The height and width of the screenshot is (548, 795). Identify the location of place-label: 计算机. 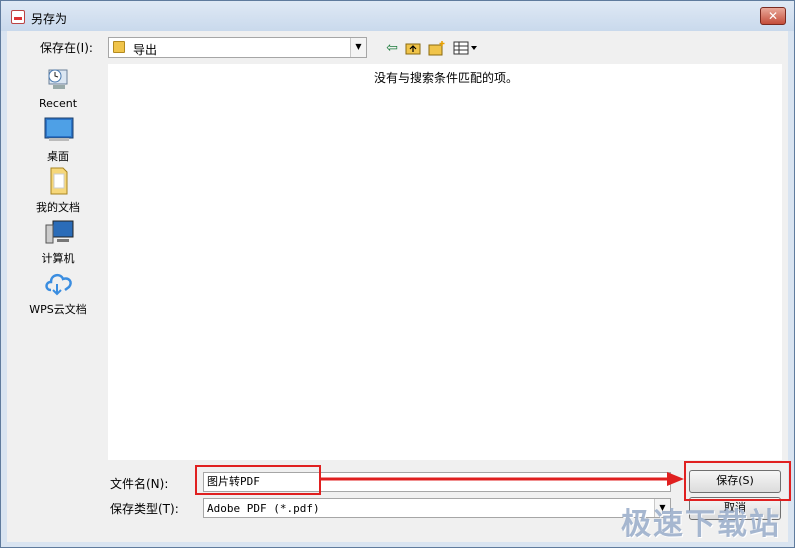
(58, 258).